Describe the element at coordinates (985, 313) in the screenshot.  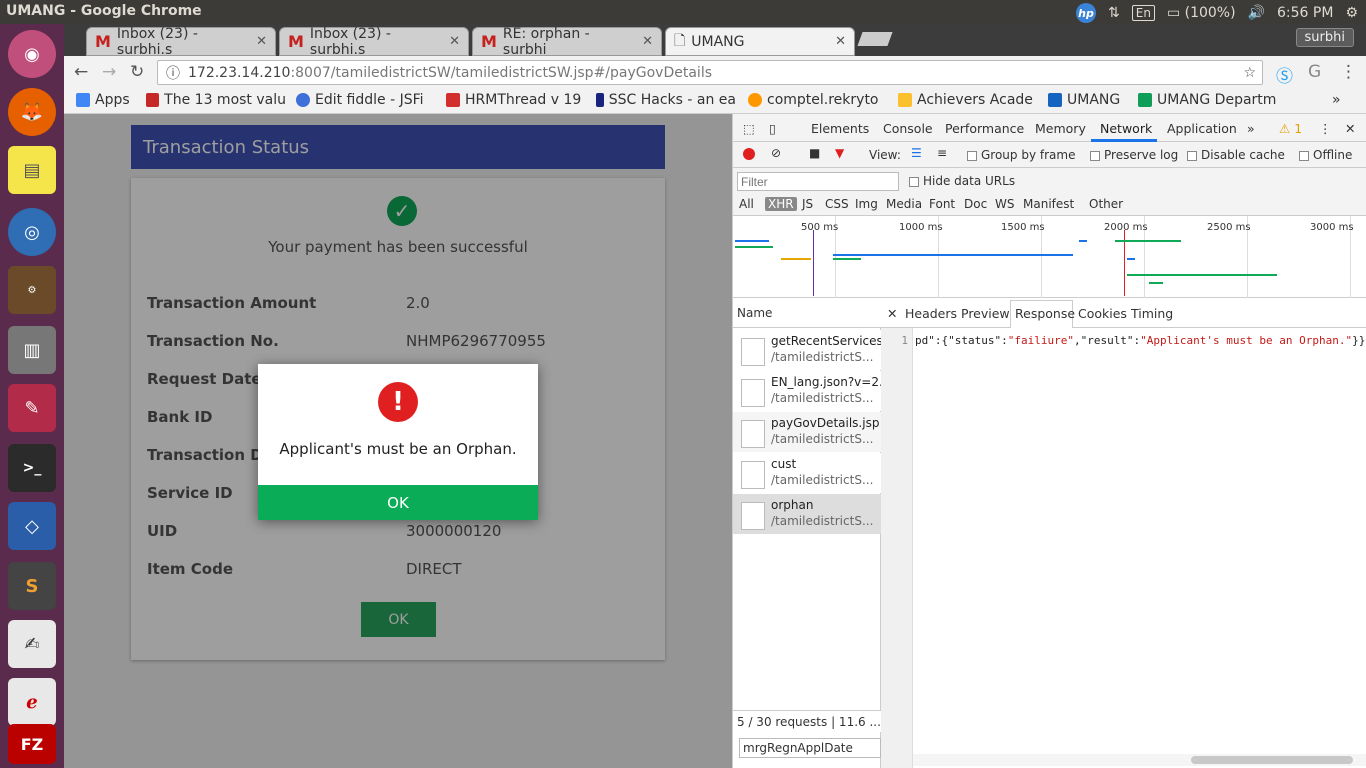
I see `detail-tab-preview: Preview` at that location.